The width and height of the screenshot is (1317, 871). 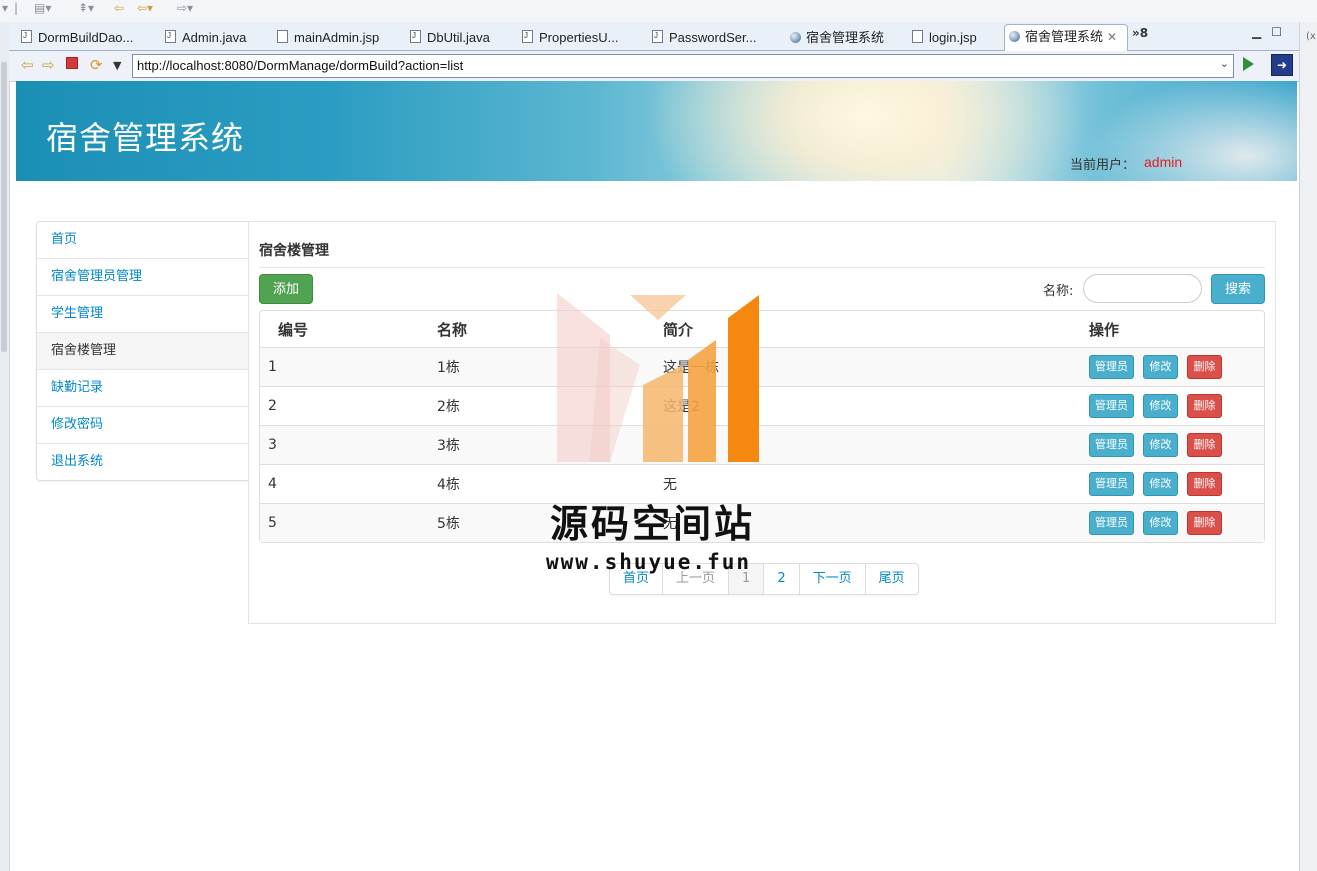 What do you see at coordinates (146, 314) in the screenshot?
I see `sidebar-item-students: 学生管理›` at bounding box center [146, 314].